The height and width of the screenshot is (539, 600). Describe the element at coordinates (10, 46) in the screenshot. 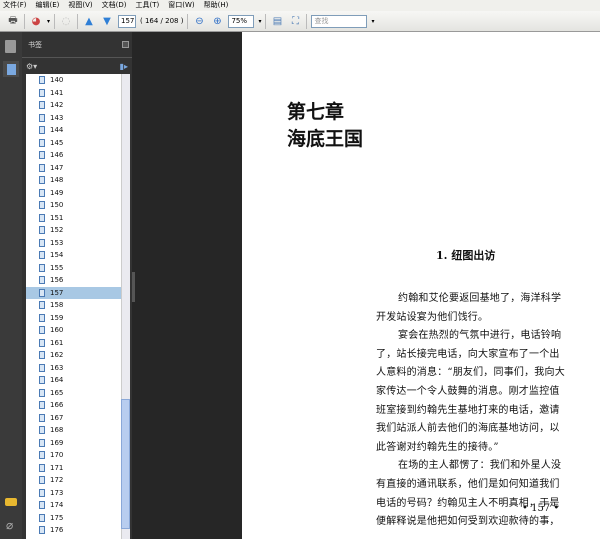

I see `pages-icon` at that location.